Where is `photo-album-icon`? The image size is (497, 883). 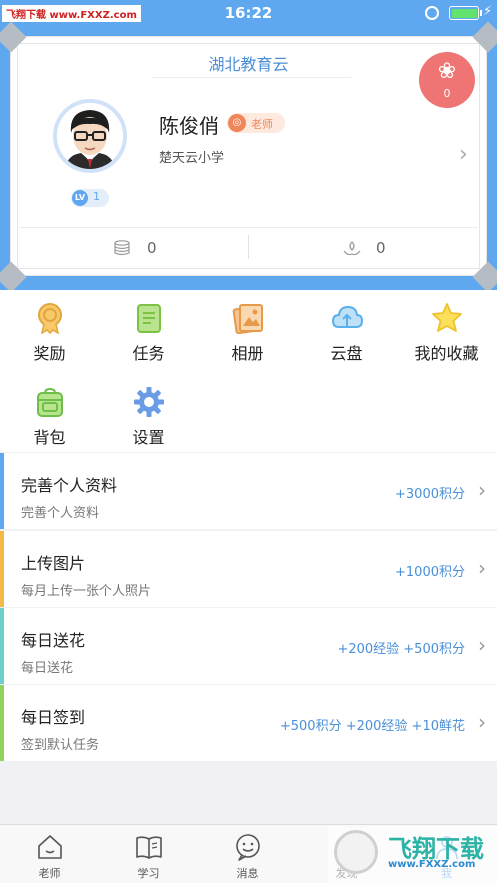
photo-album-icon is located at coordinates (247, 319).